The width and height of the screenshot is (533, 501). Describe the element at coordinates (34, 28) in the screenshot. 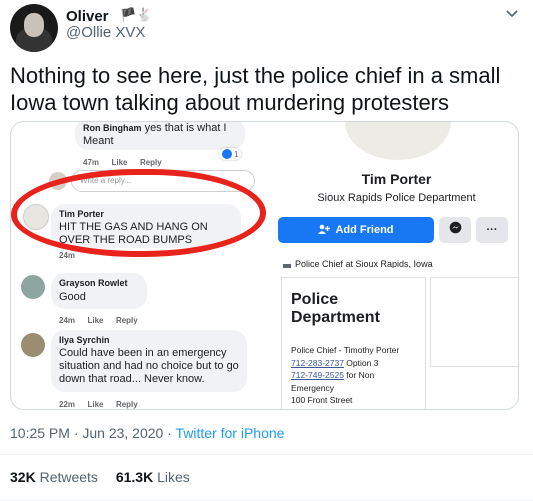

I see `avatar` at that location.